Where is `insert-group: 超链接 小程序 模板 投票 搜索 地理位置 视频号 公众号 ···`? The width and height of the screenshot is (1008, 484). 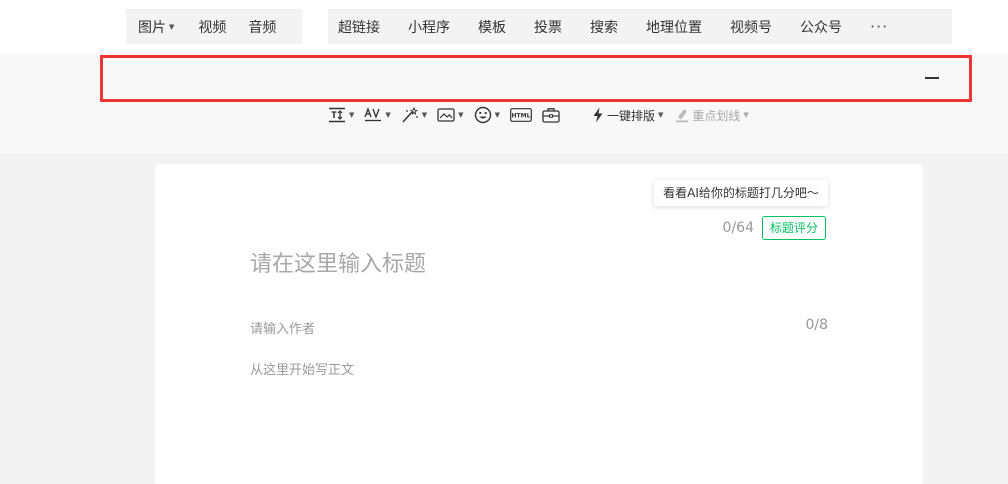 insert-group: 超链接 小程序 模板 投票 搜索 地理位置 视频号 公众号 ··· is located at coordinates (640, 26).